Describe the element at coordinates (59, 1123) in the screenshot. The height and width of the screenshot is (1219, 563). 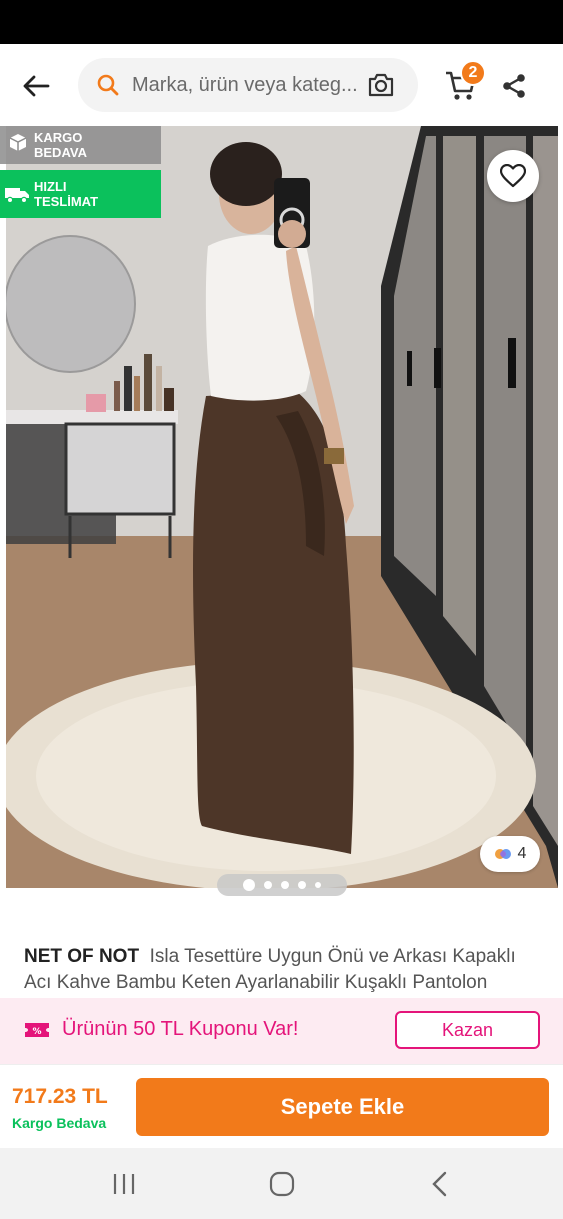
I see `shipping-info: Kargo Bedava` at that location.